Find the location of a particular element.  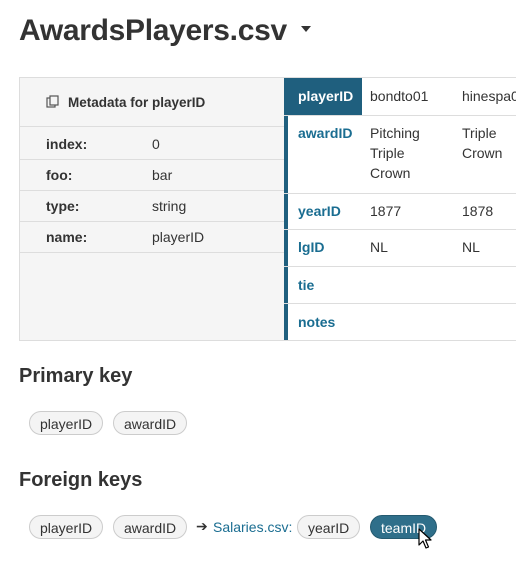

metadata-key: type: is located at coordinates (63, 206).